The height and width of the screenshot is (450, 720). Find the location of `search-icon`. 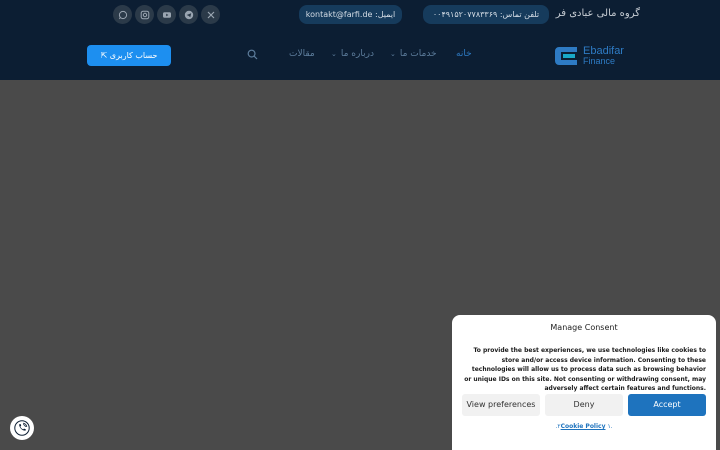

search-icon is located at coordinates (252, 54).